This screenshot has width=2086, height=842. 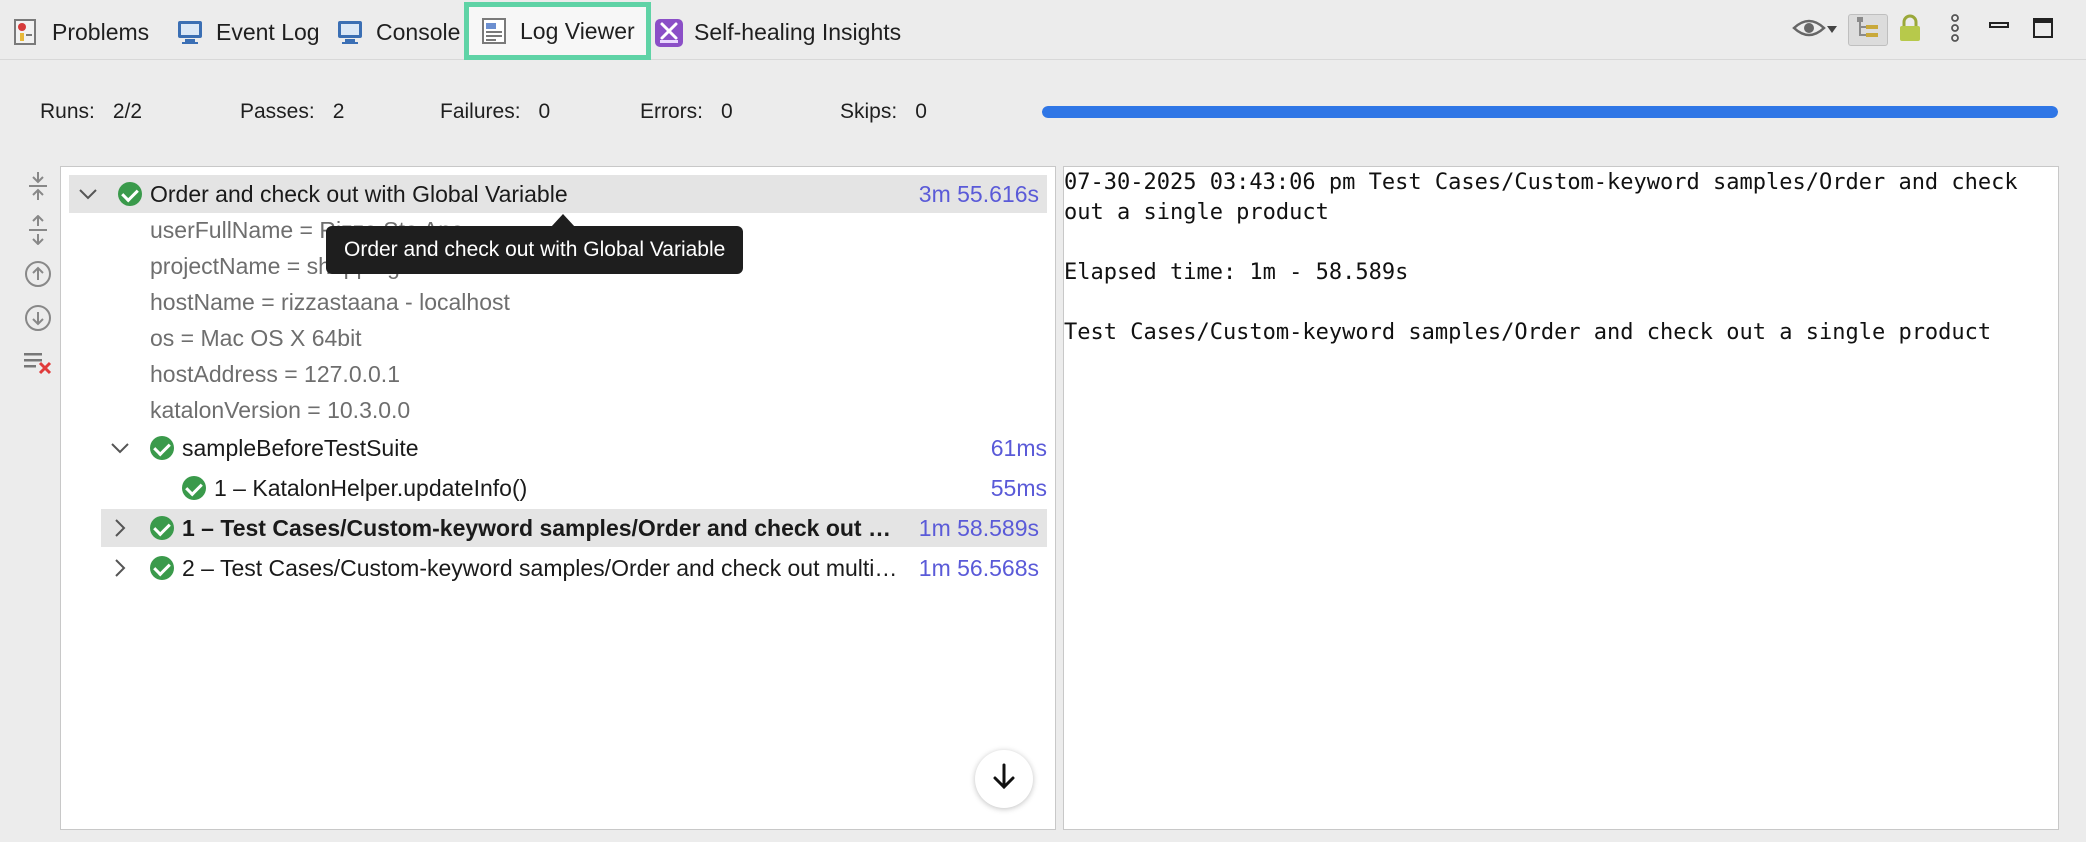 I want to click on next-item-button, so click(x=38, y=320).